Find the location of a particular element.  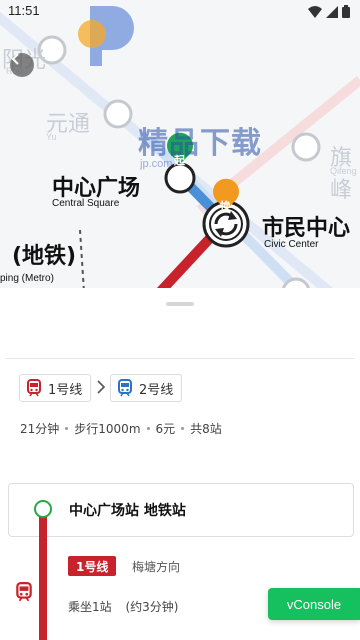

station-civic-name-en: Civic Center is located at coordinates (291, 244).